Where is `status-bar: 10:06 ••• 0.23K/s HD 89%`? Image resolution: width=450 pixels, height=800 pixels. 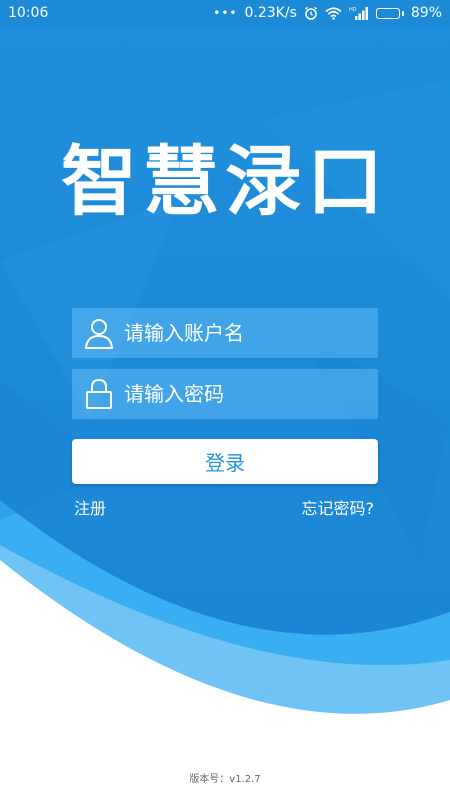
status-bar: 10:06 ••• 0.23K/s HD 89% is located at coordinates (225, 13).